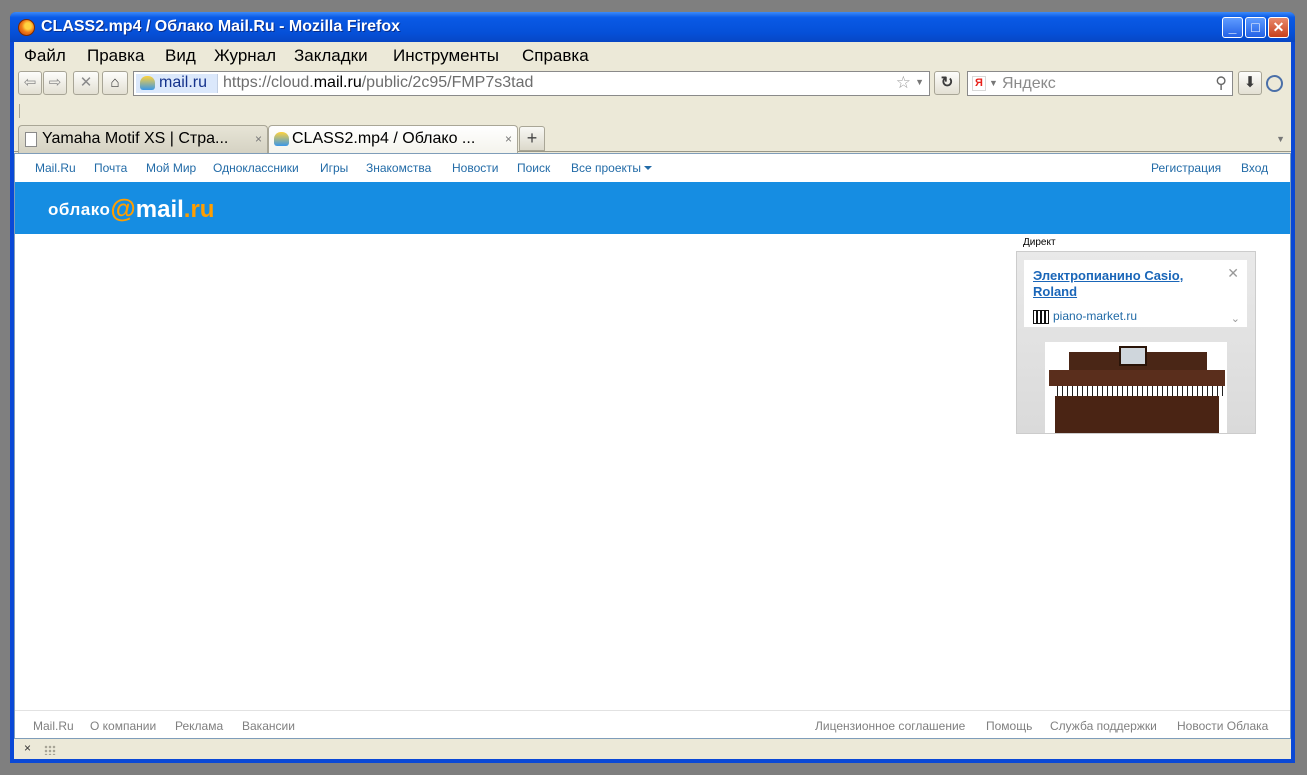  I want to click on portal-link-odnoklassniki: Одноклассники, so click(256, 168).